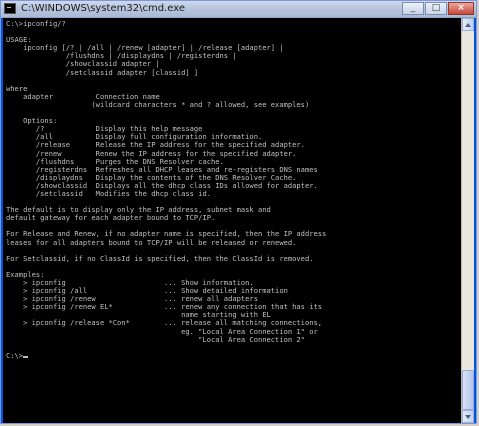 The image size is (479, 426). Describe the element at coordinates (102, 72) in the screenshot. I see `console-line: /setclassid adapter [classid] ]` at that location.